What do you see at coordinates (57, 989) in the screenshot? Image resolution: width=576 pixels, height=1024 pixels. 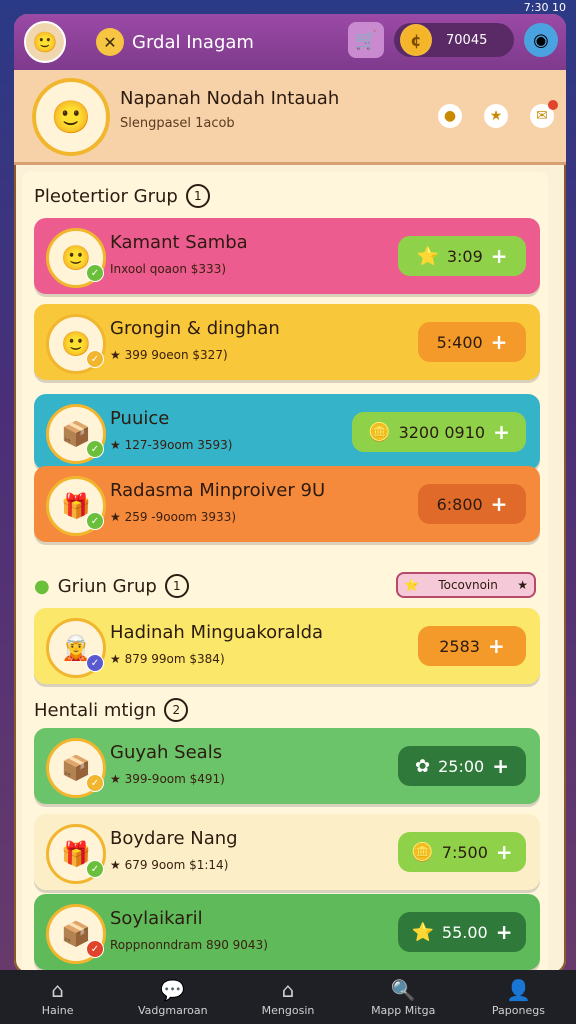 I see `home-icon: ⌂` at bounding box center [57, 989].